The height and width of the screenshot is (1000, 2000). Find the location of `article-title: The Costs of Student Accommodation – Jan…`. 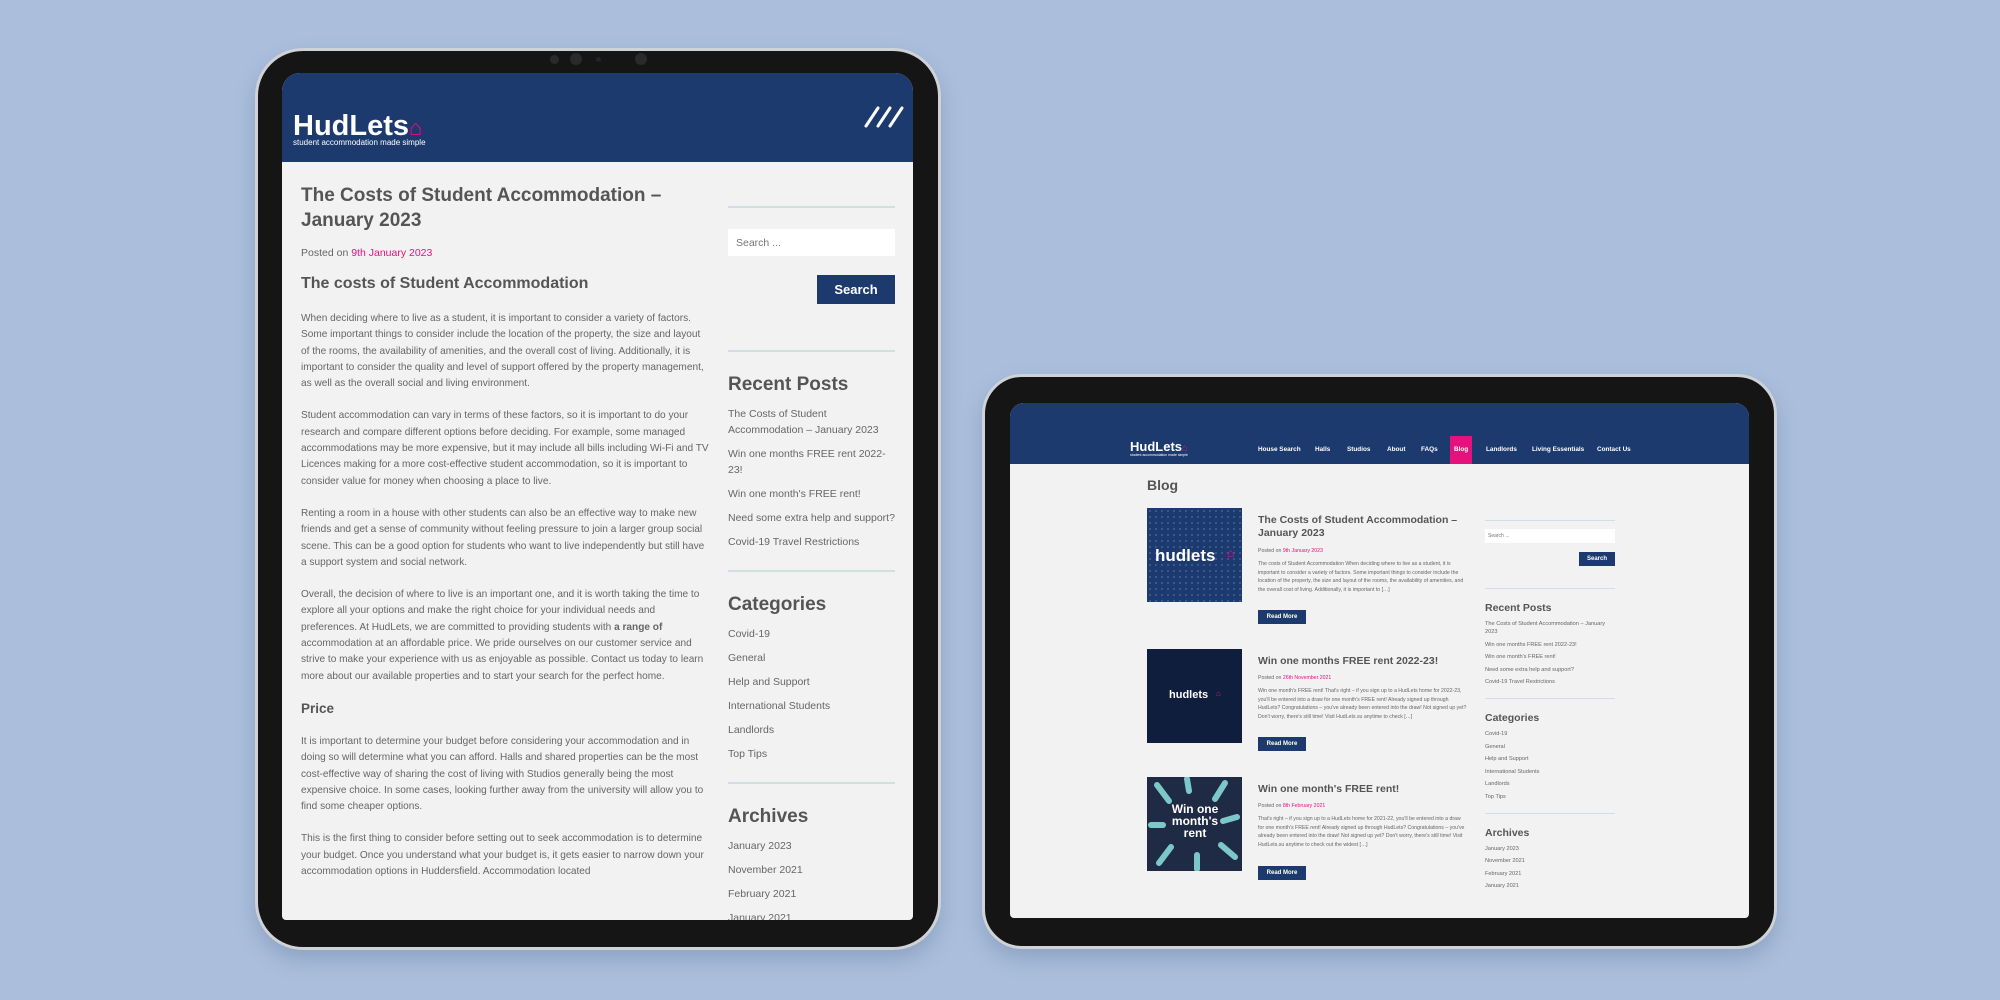

article-title: The Costs of Student Accommodation – Jan… is located at coordinates (481, 208).